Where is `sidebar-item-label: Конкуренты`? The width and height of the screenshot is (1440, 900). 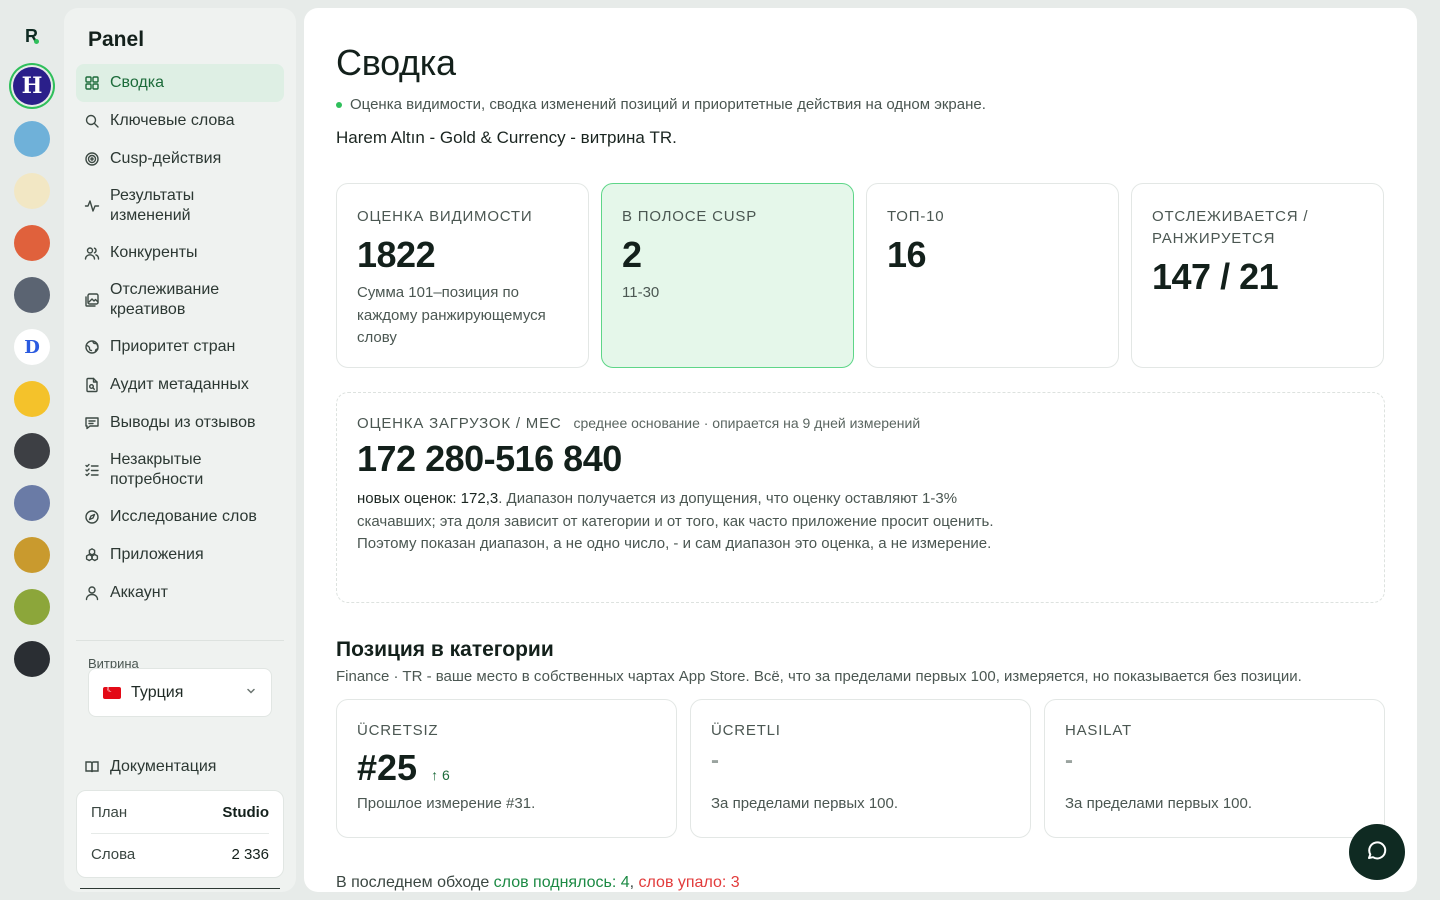 sidebar-item-label: Конкуренты is located at coordinates (154, 252).